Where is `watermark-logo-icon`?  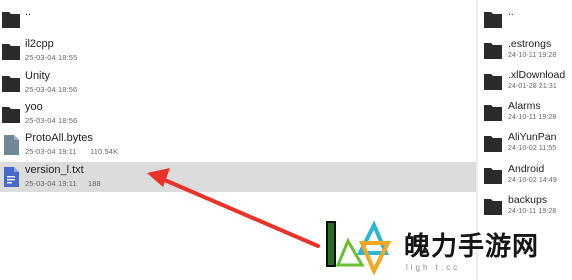 watermark-logo-icon is located at coordinates (359, 248).